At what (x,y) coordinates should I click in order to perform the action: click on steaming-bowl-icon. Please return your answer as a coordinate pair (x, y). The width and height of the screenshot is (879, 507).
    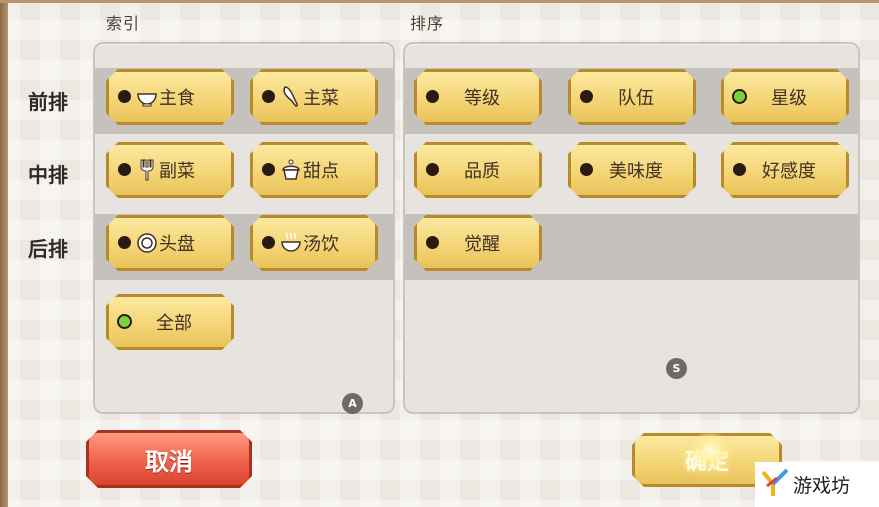
    Looking at the image, I should click on (291, 243).